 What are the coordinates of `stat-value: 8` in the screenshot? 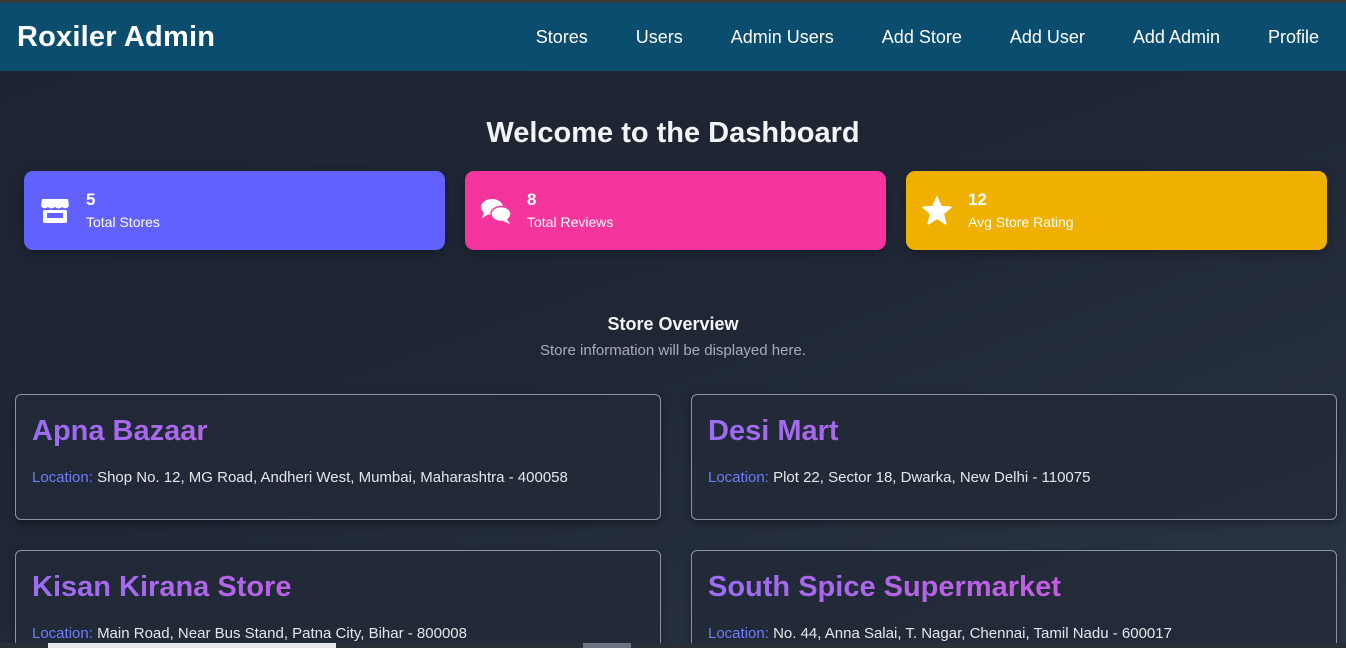 It's located at (532, 199).